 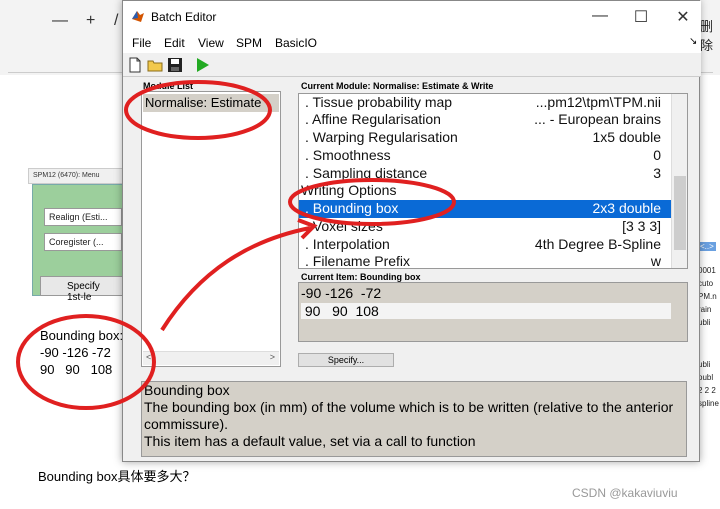 What do you see at coordinates (86, 362) in the screenshot?
I see `annotation-circle-note` at bounding box center [86, 362].